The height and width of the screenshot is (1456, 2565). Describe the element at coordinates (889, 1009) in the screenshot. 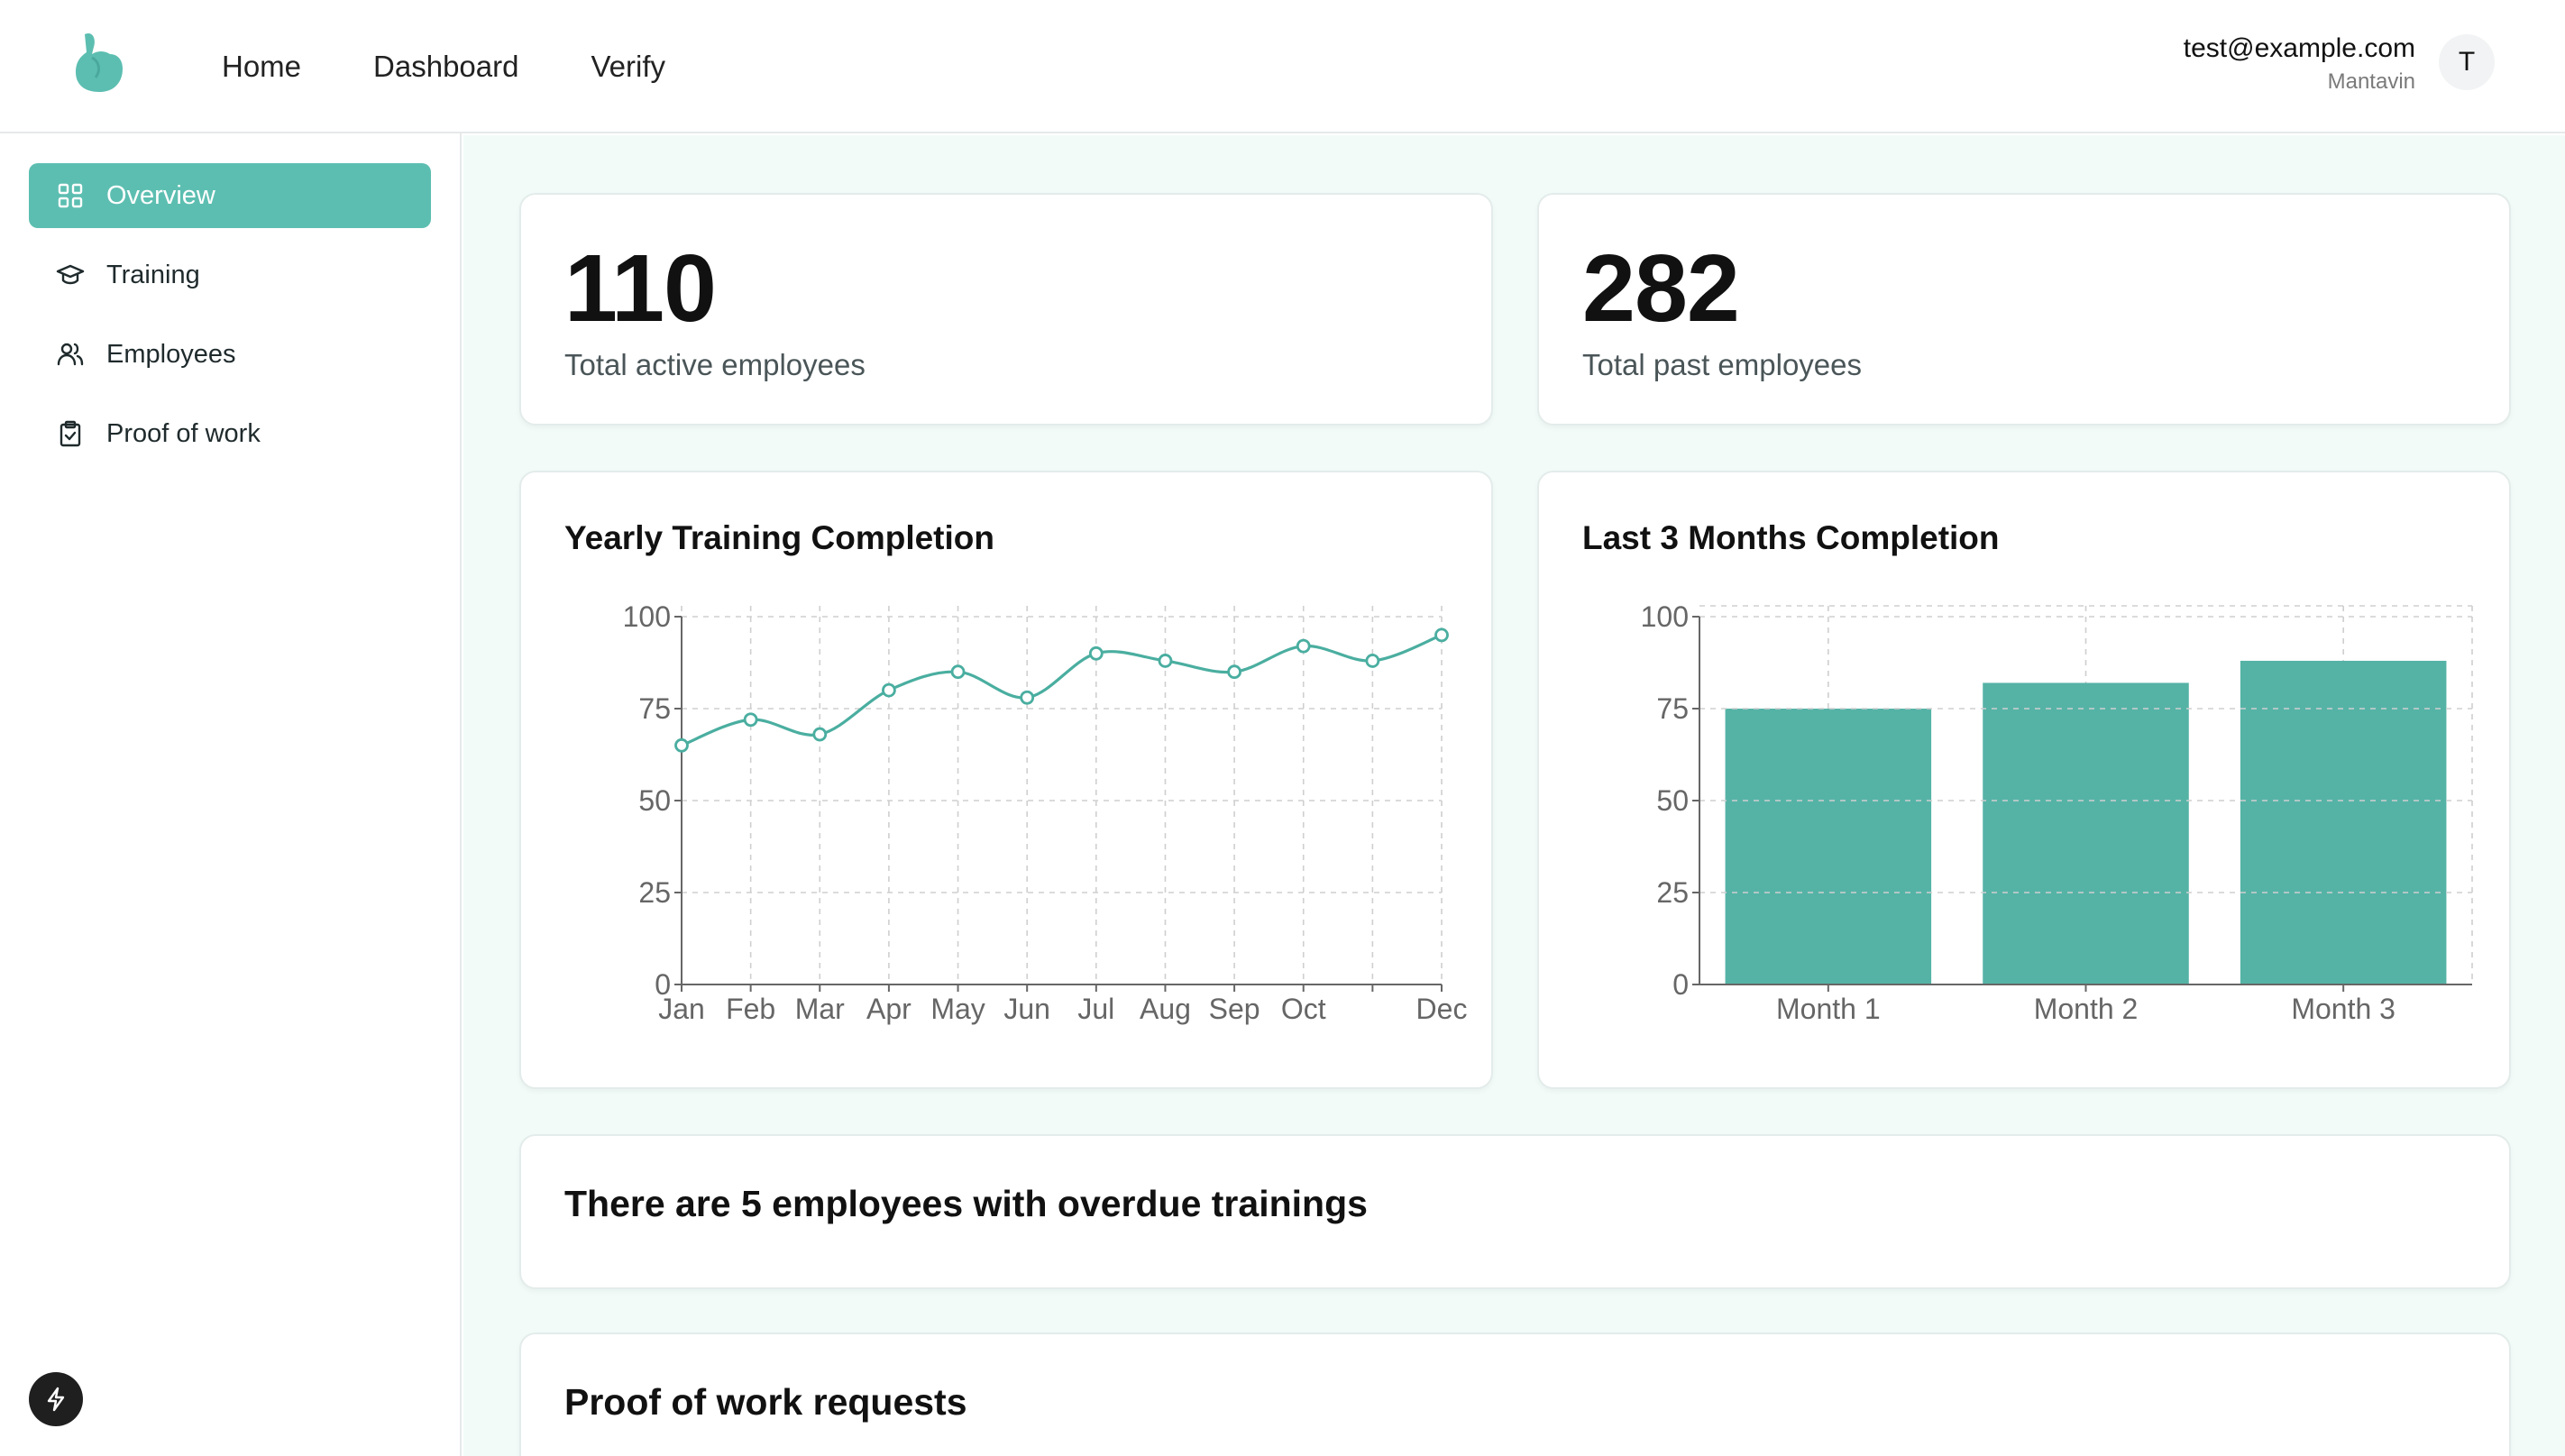

I see `x-tick-label: Apr` at that location.